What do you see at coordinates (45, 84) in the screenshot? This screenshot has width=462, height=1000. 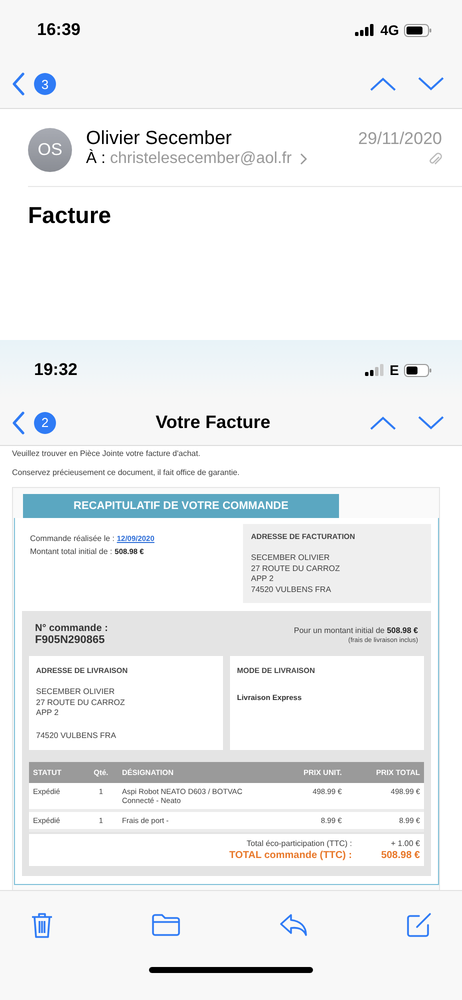 I see `unread-badge: 3` at bounding box center [45, 84].